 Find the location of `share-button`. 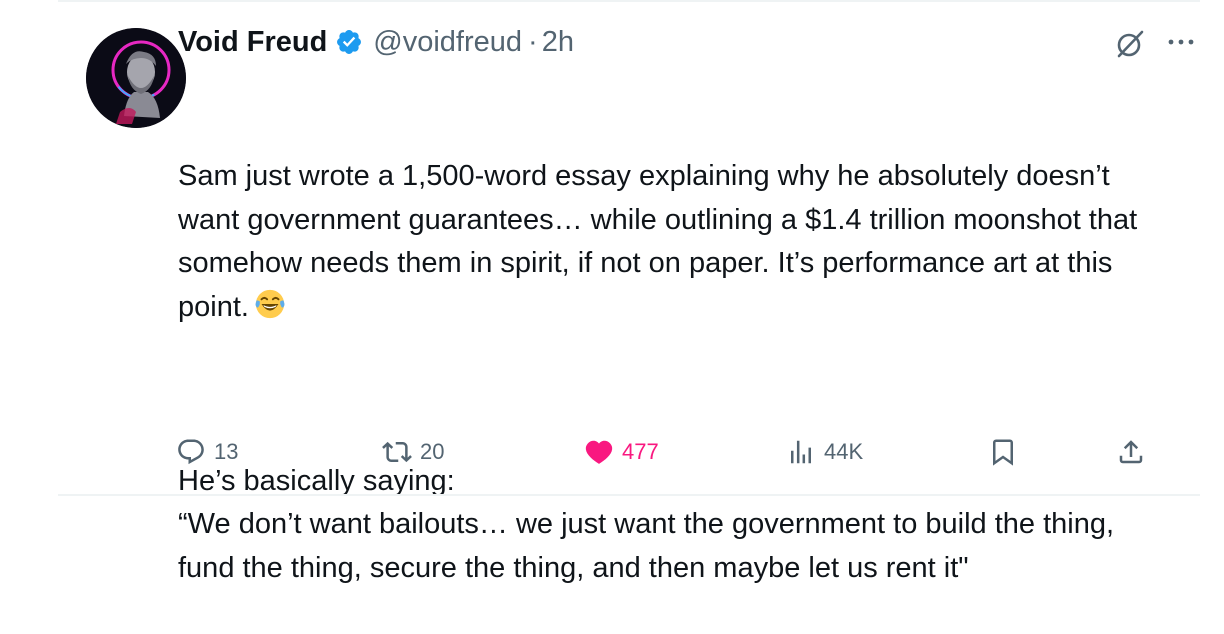

share-button is located at coordinates (1131, 452).